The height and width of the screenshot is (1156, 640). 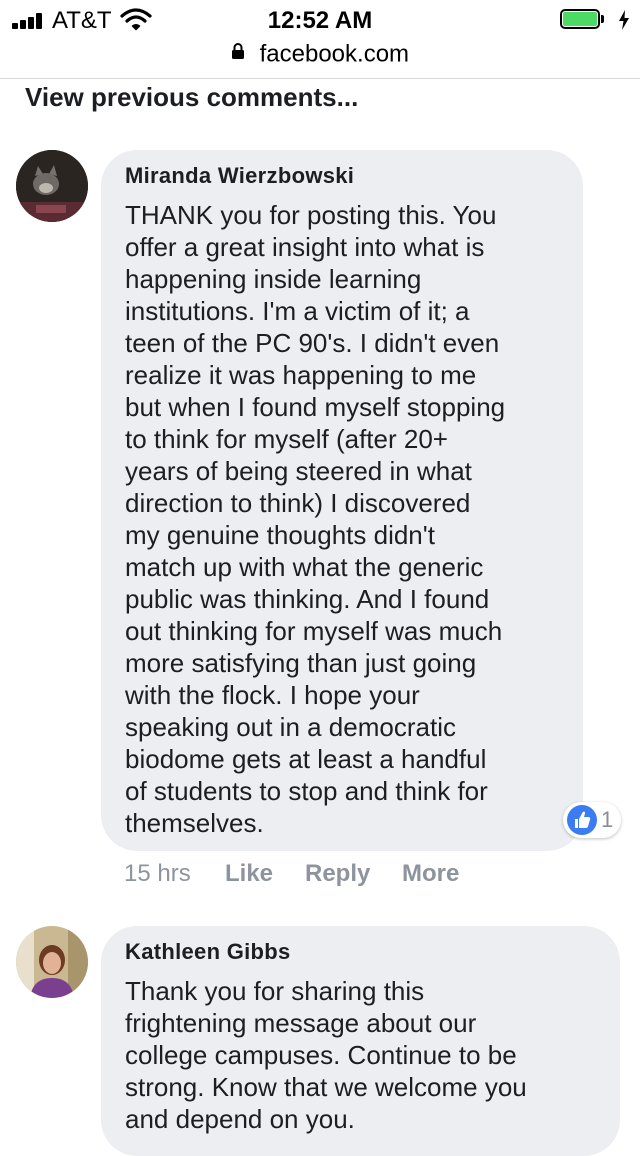 What do you see at coordinates (607, 819) in the screenshot?
I see `reaction-count: 1` at bounding box center [607, 819].